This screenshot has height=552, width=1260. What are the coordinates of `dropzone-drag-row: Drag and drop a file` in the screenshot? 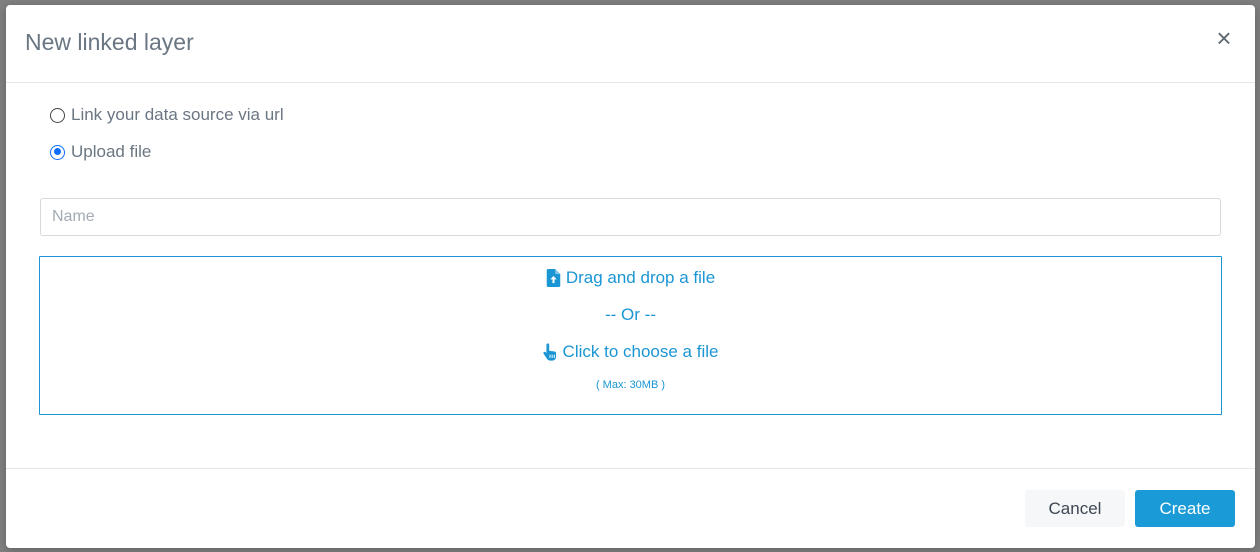 It's located at (630, 280).